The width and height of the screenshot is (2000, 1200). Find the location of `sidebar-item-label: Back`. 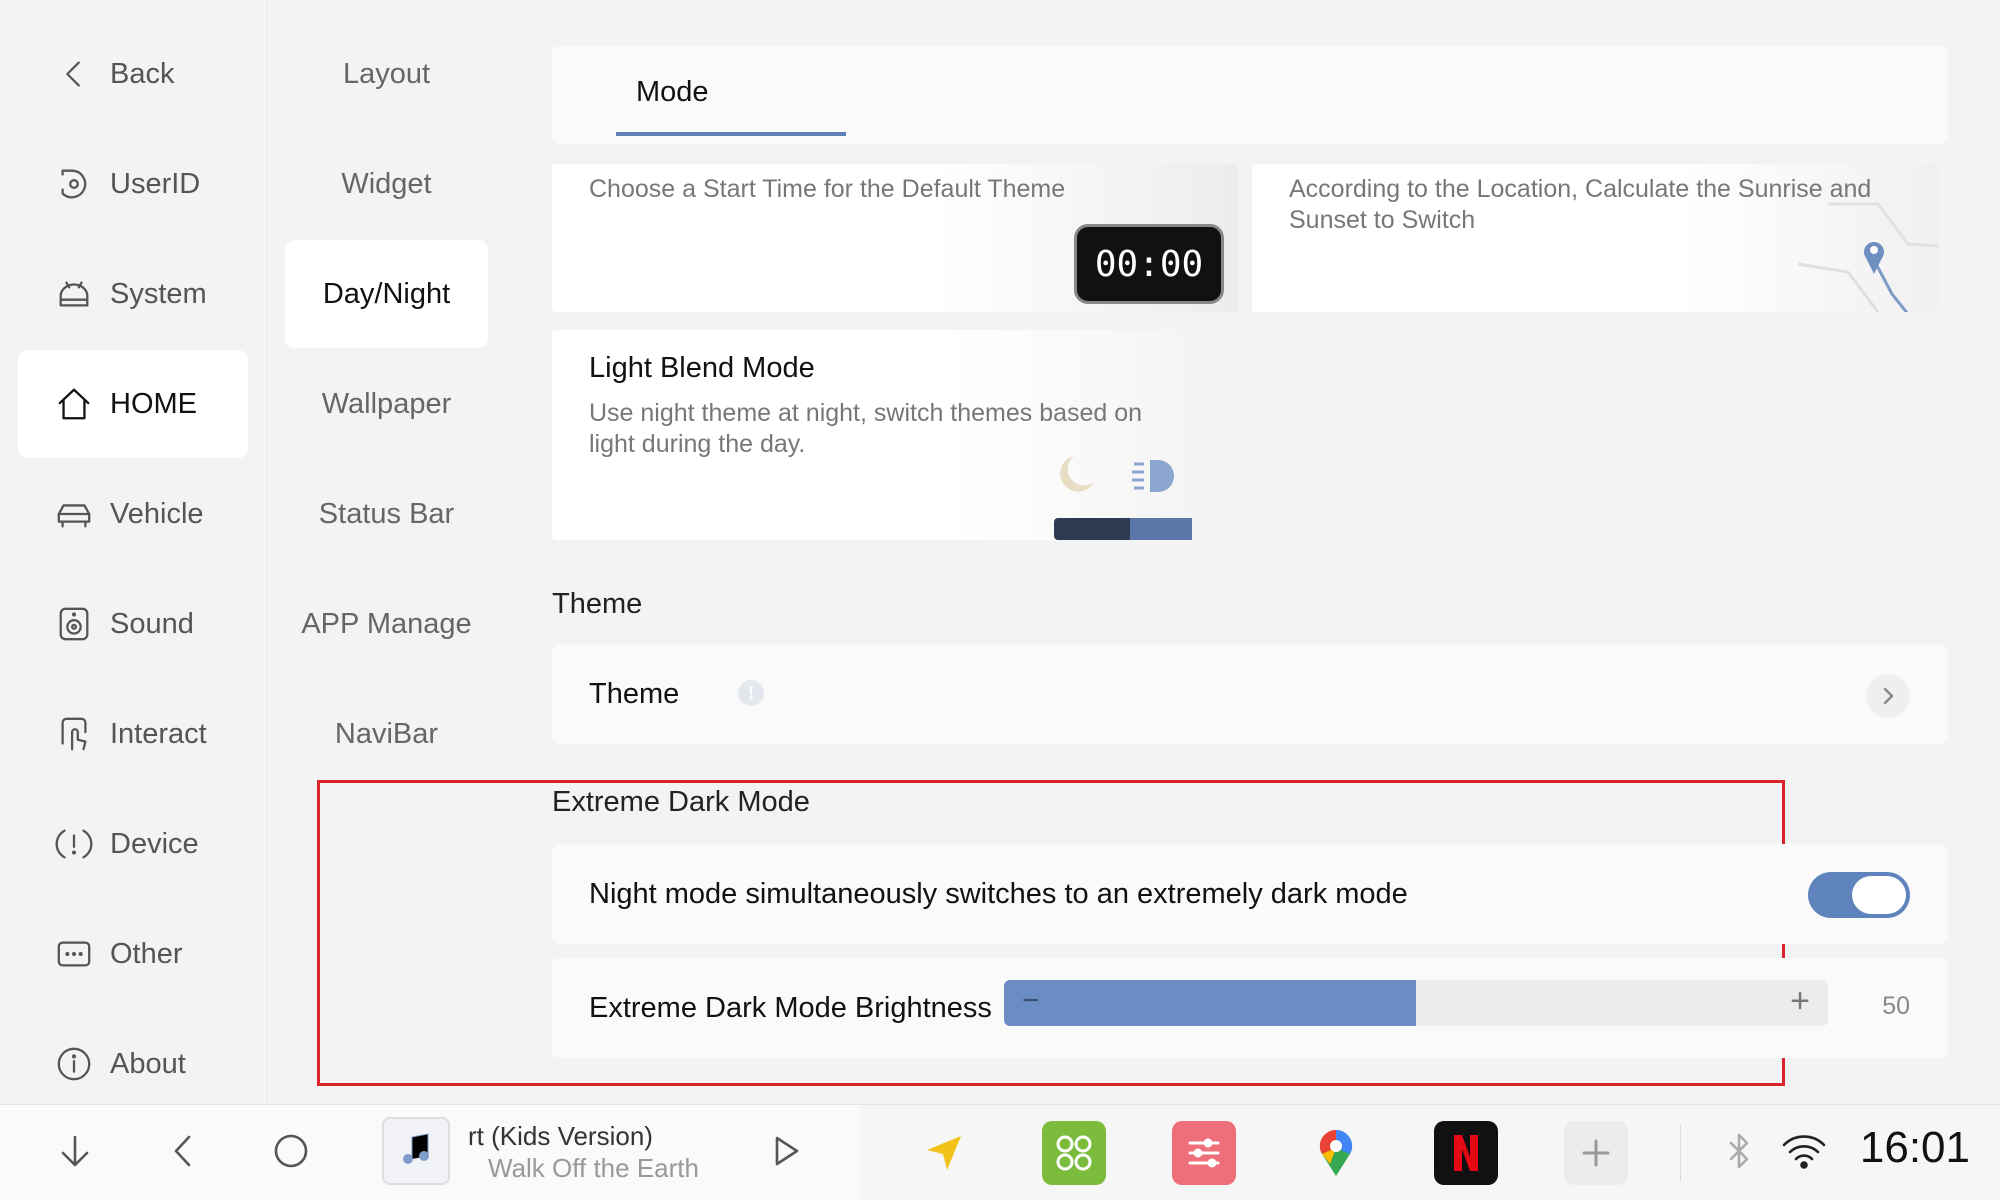

sidebar-item-label: Back is located at coordinates (142, 73).